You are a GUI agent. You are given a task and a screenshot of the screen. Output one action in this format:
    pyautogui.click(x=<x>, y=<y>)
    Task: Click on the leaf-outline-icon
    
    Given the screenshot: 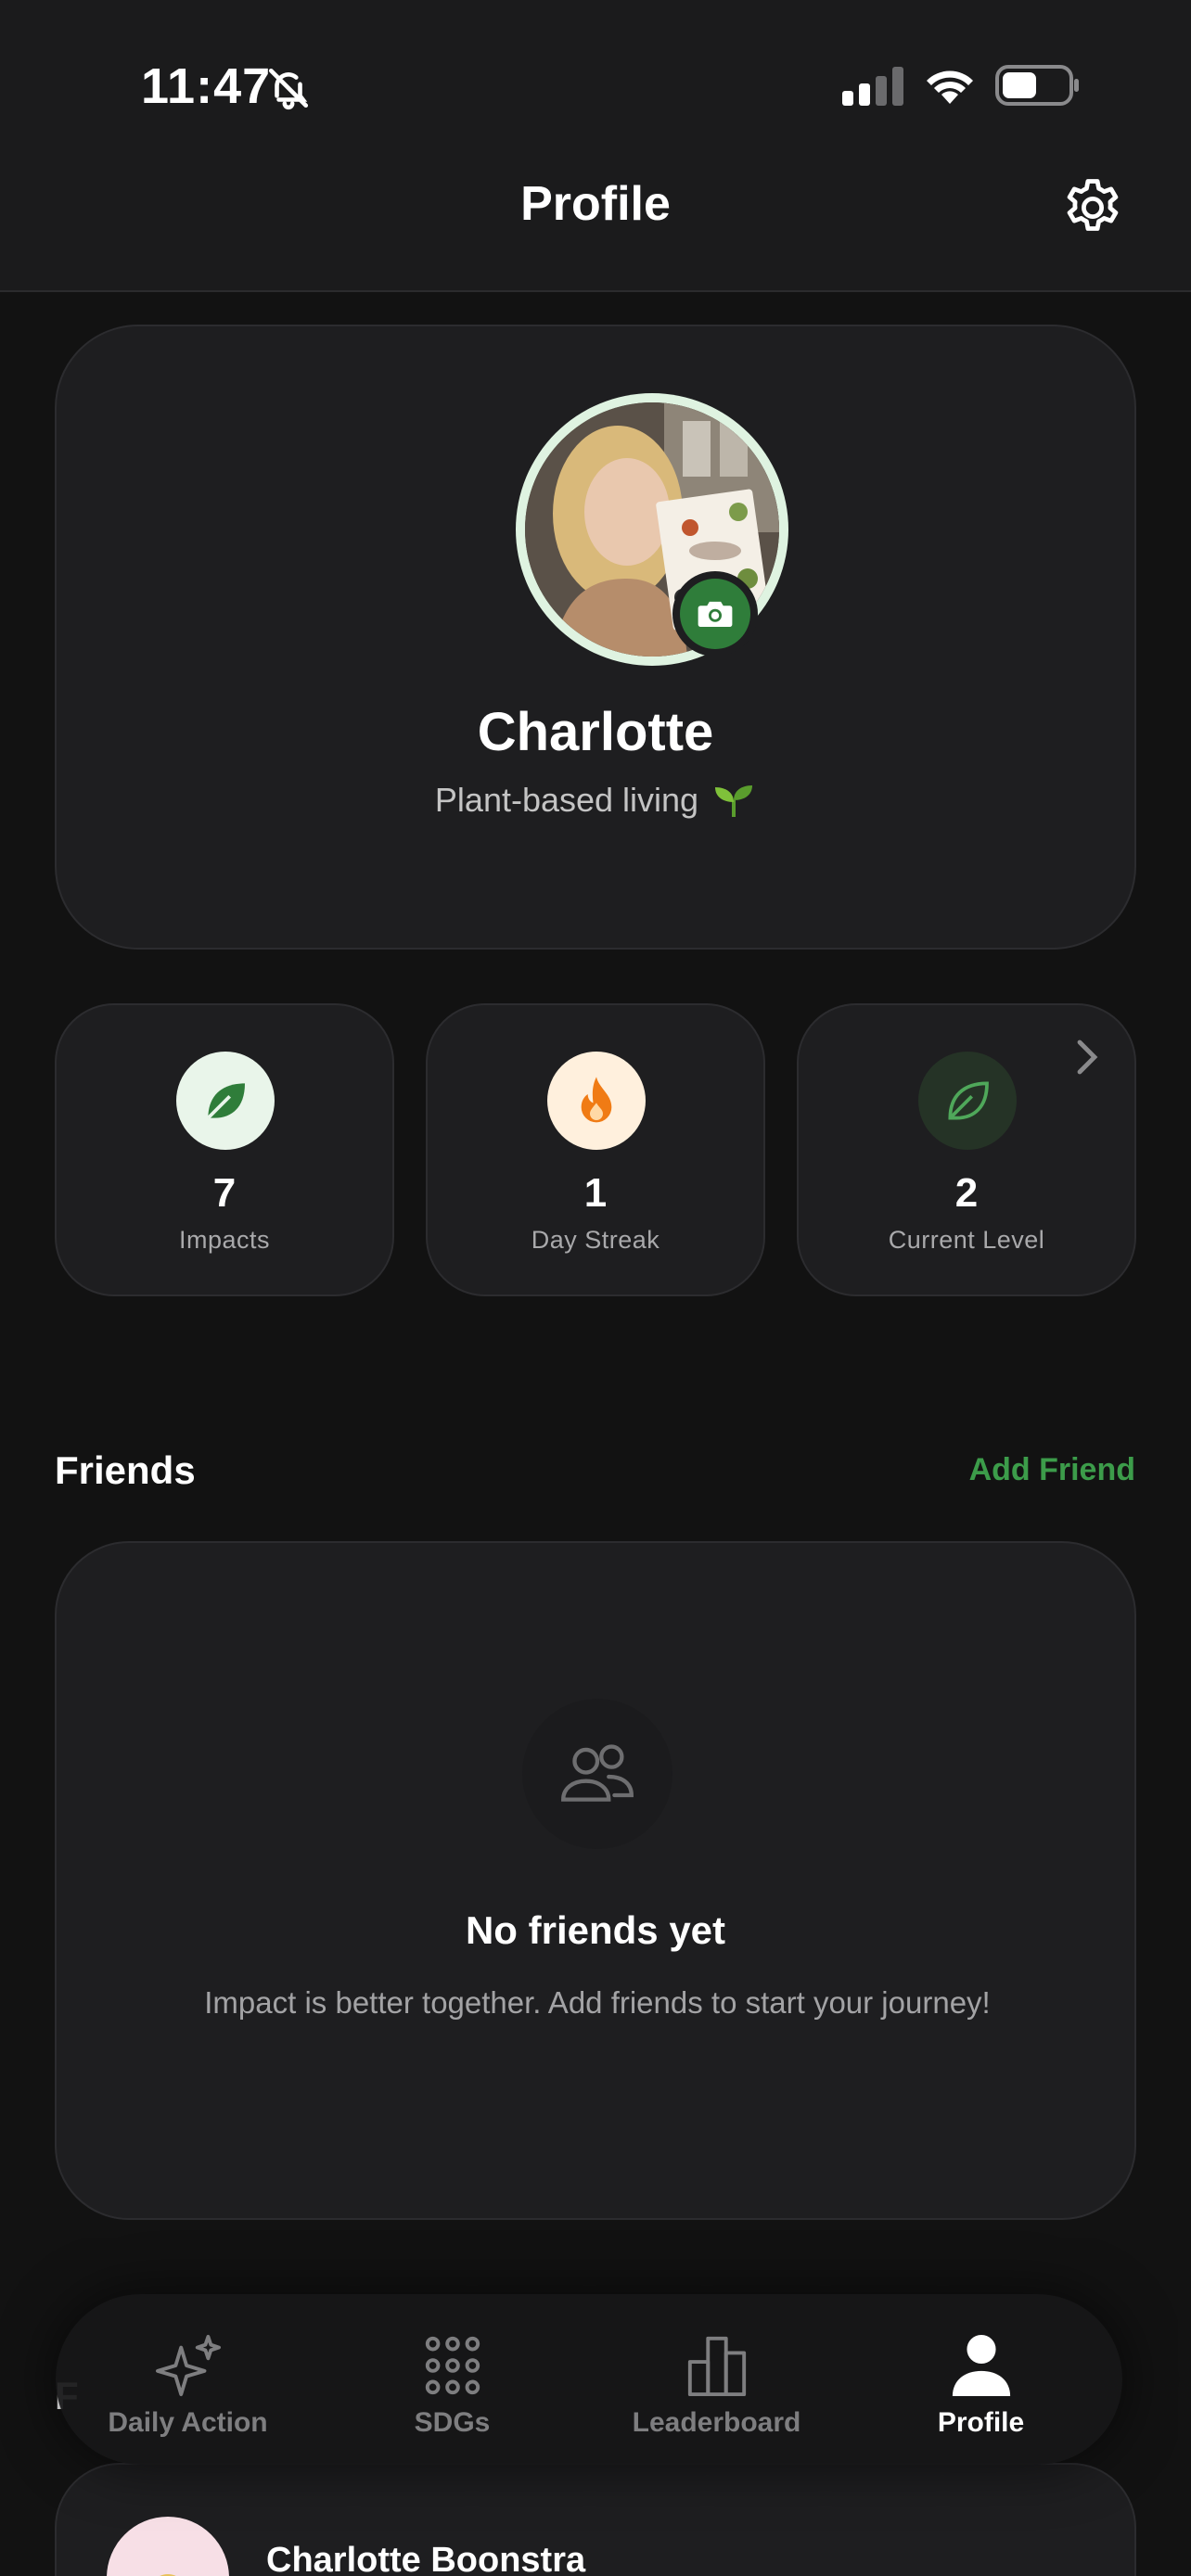 What is the action you would take?
    pyautogui.click(x=969, y=1100)
    